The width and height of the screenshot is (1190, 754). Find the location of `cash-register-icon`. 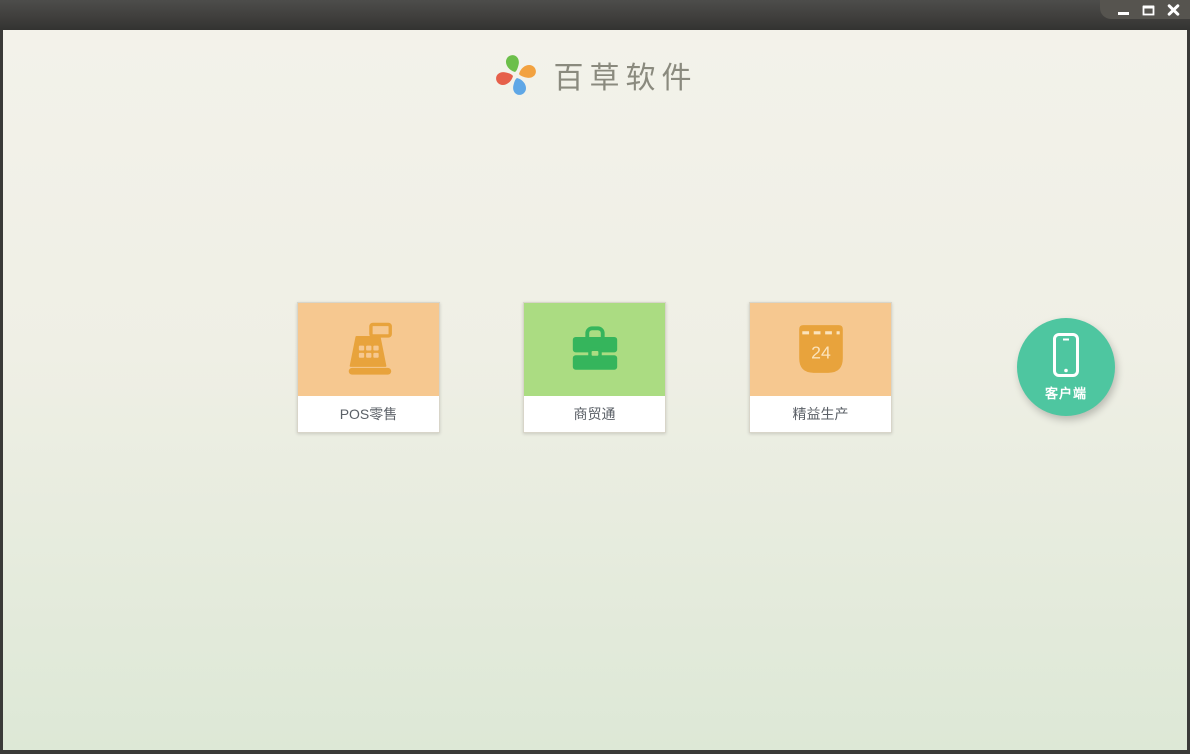

cash-register-icon is located at coordinates (370, 348).